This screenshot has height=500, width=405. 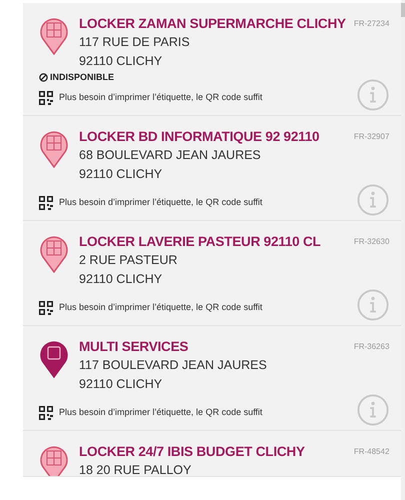 I want to click on address-line: 2 RUE PASTEUR, so click(x=128, y=260).